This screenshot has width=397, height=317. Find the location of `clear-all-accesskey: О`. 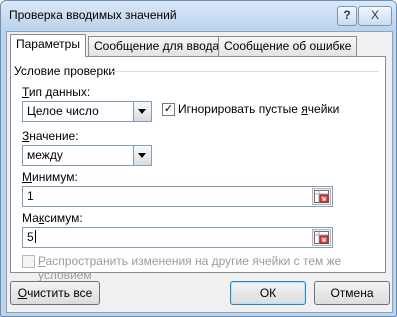

clear-all-accesskey: О is located at coordinates (22, 293).